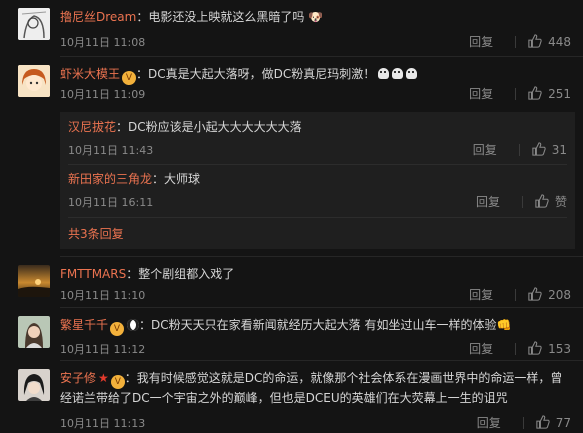  Describe the element at coordinates (90, 74) in the screenshot. I see `username-link: 虾米大模王` at that location.